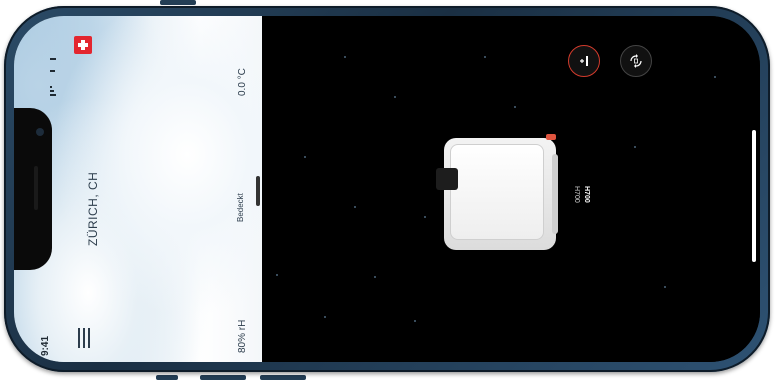  Describe the element at coordinates (551, 137) in the screenshot. I see `device-knob` at that location.